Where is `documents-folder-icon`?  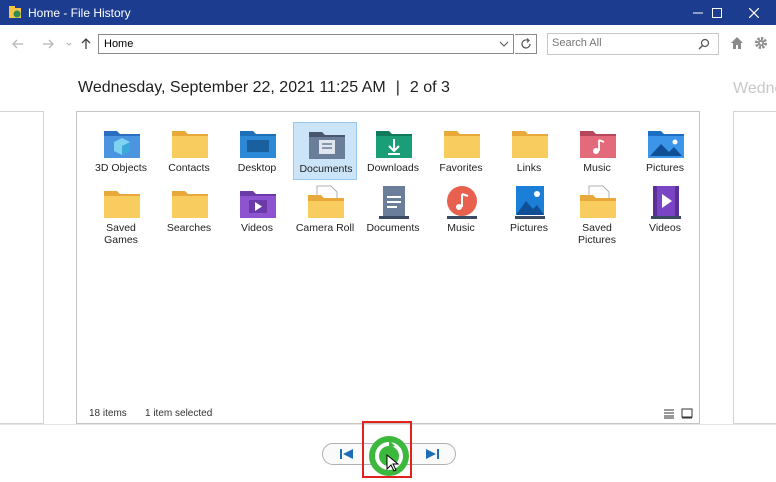
documents-folder-icon is located at coordinates (327, 144).